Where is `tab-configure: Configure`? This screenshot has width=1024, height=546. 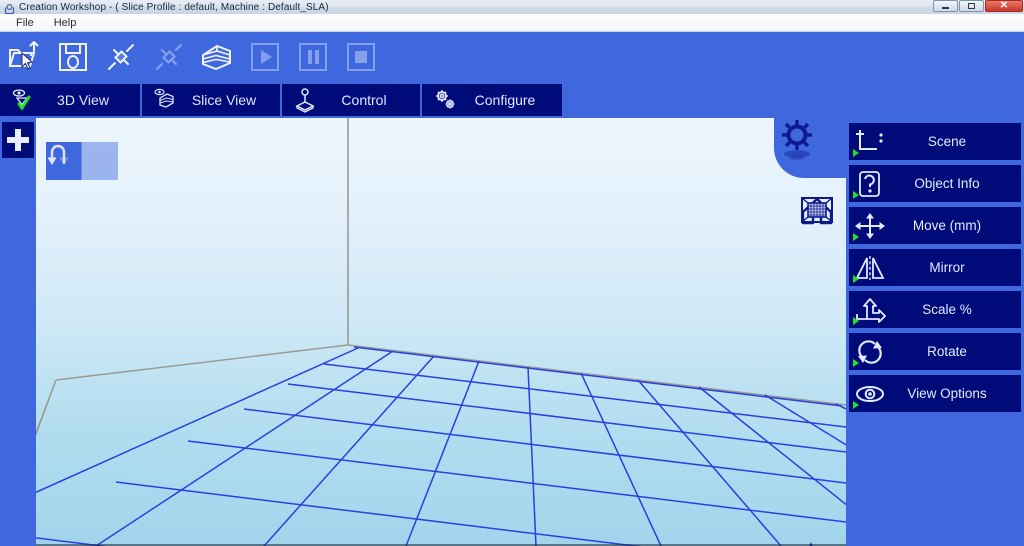
tab-configure: Configure is located at coordinates (492, 100).